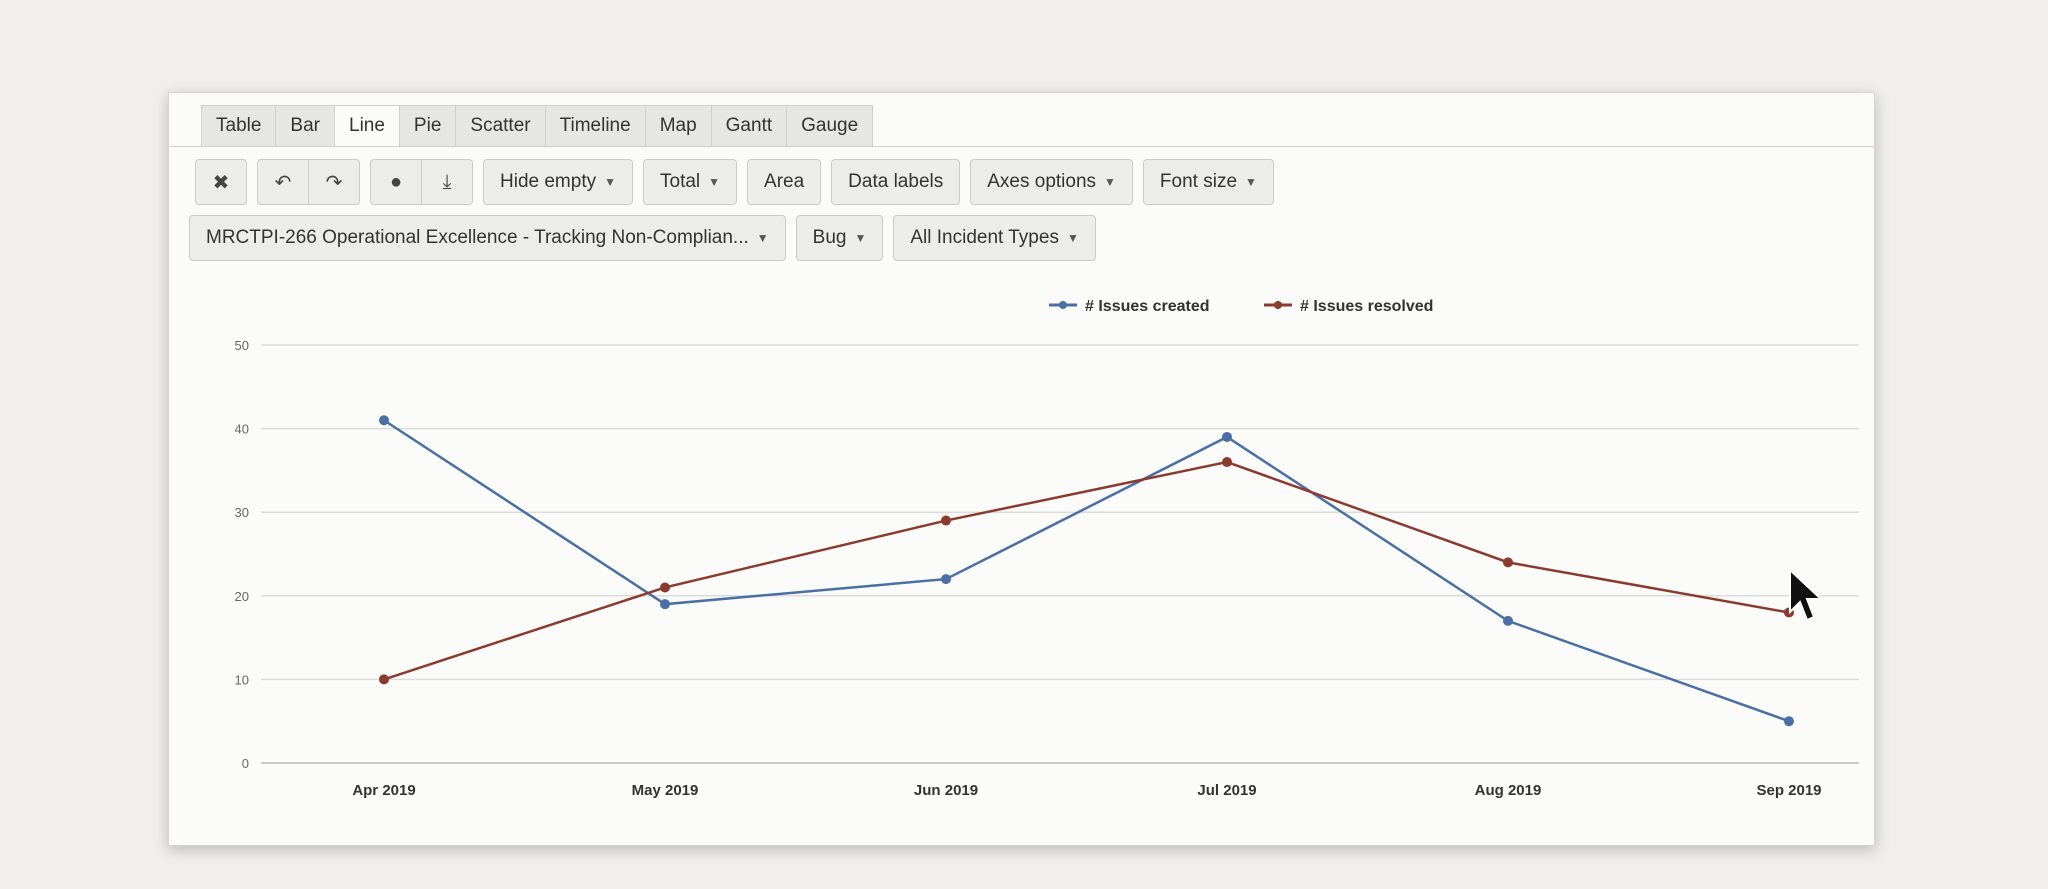 This screenshot has width=2048, height=889. I want to click on issue-type-dropdown: Bug ▼, so click(839, 238).